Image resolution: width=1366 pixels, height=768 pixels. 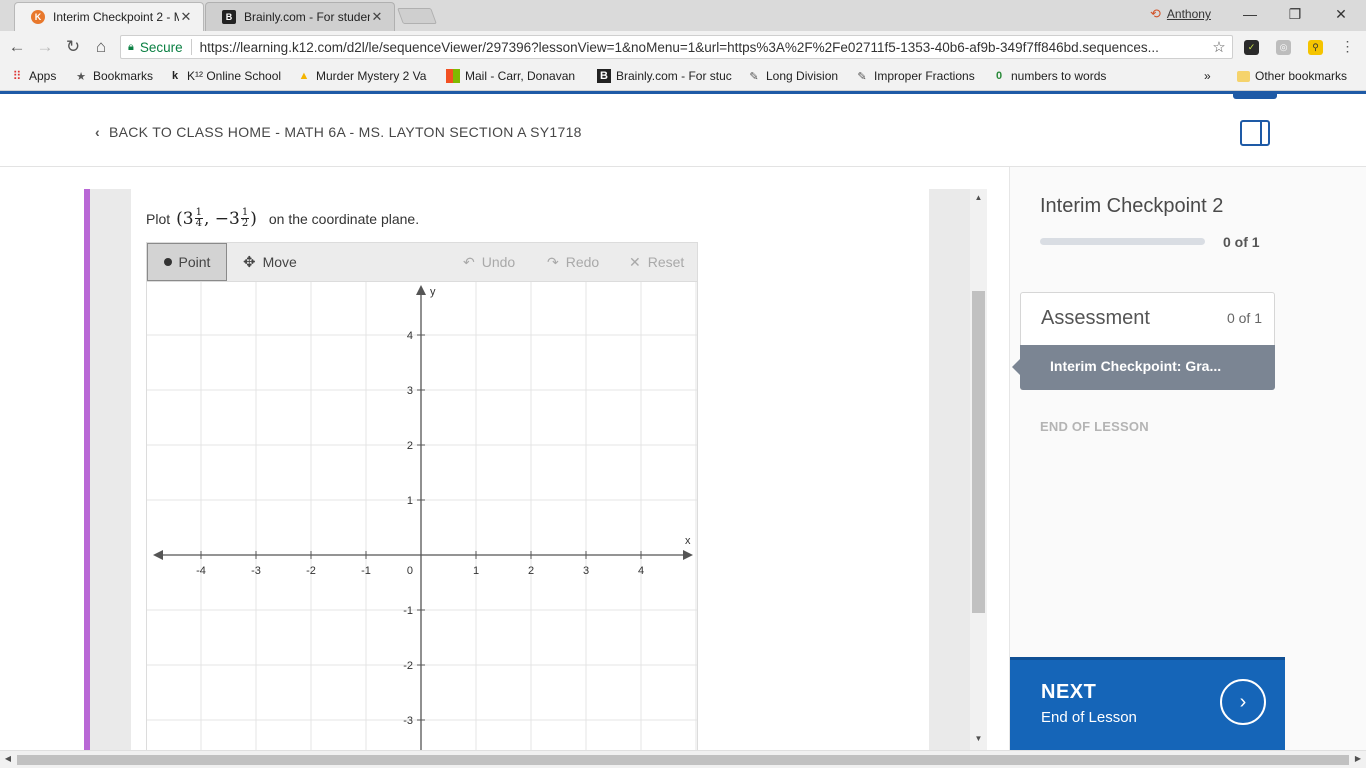 I want to click on x-whole: 3, so click(x=188, y=218).